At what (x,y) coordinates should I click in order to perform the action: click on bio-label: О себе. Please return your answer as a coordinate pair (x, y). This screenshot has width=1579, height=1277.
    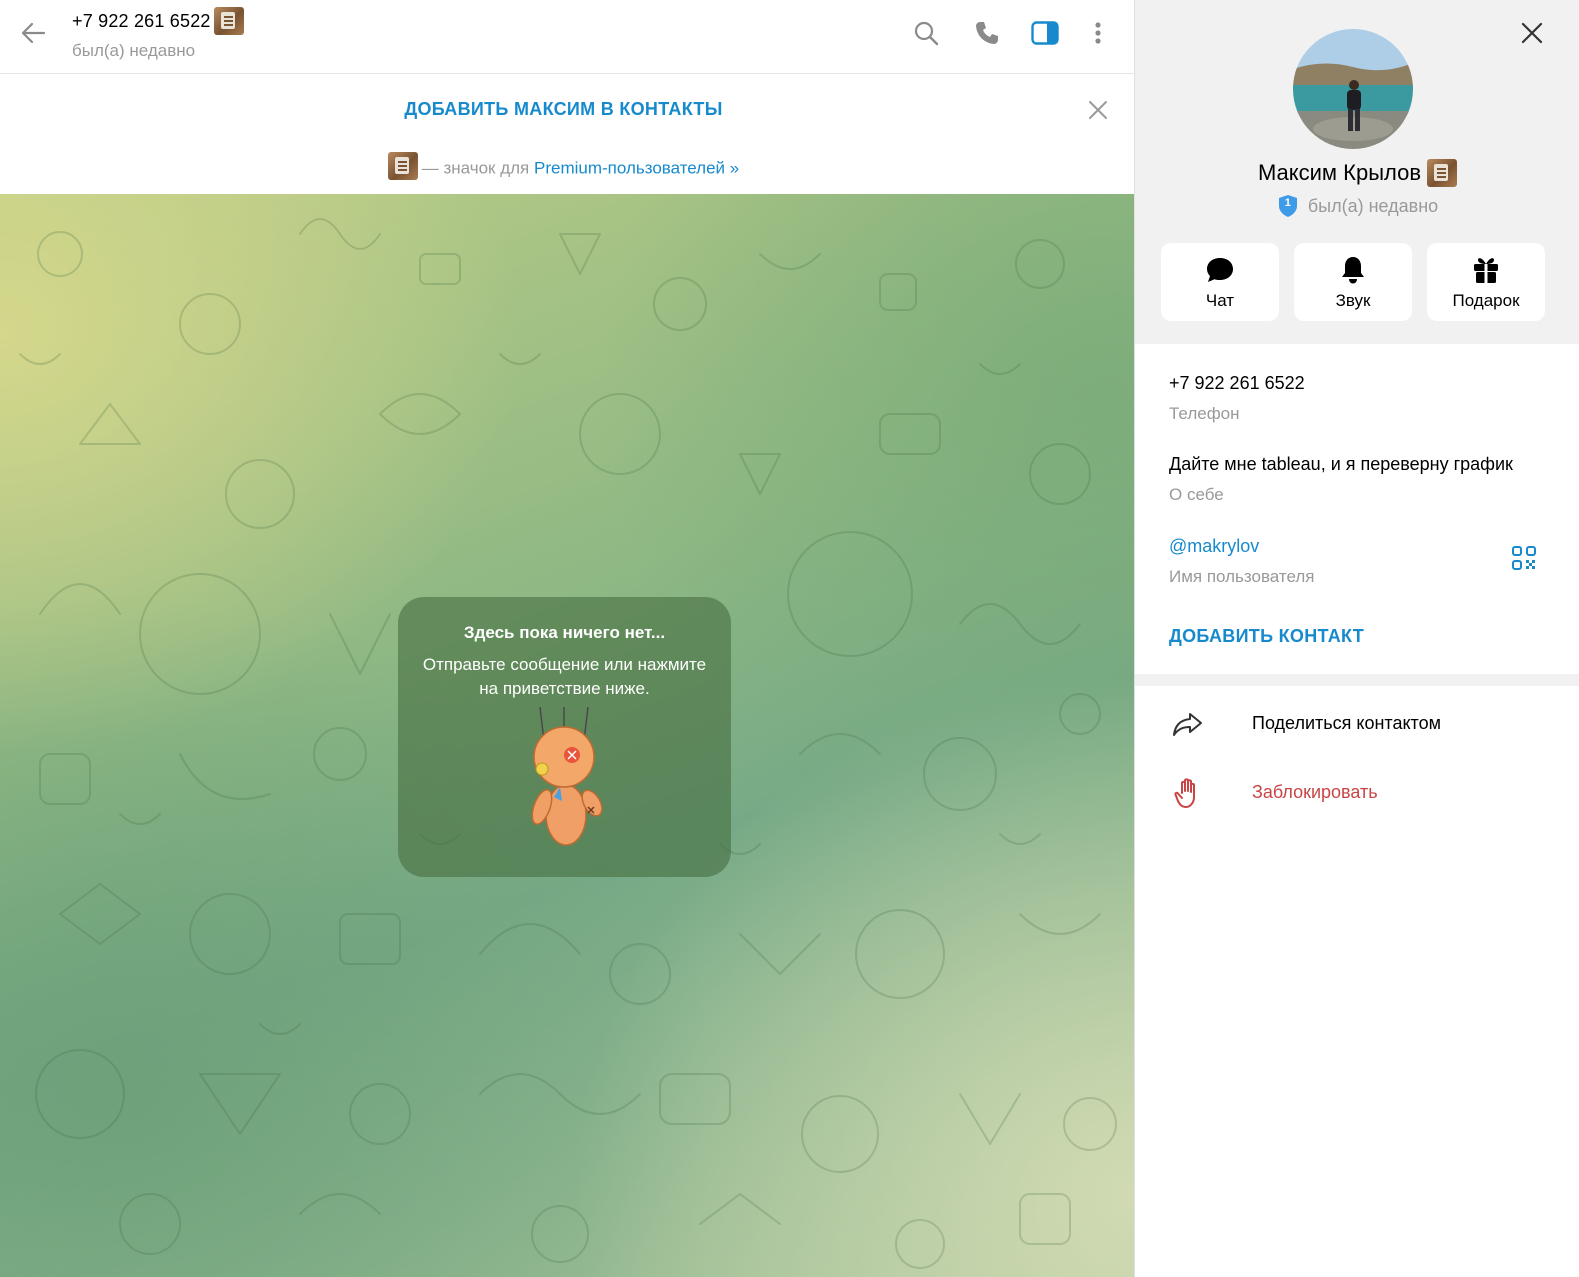
    Looking at the image, I should click on (1196, 494).